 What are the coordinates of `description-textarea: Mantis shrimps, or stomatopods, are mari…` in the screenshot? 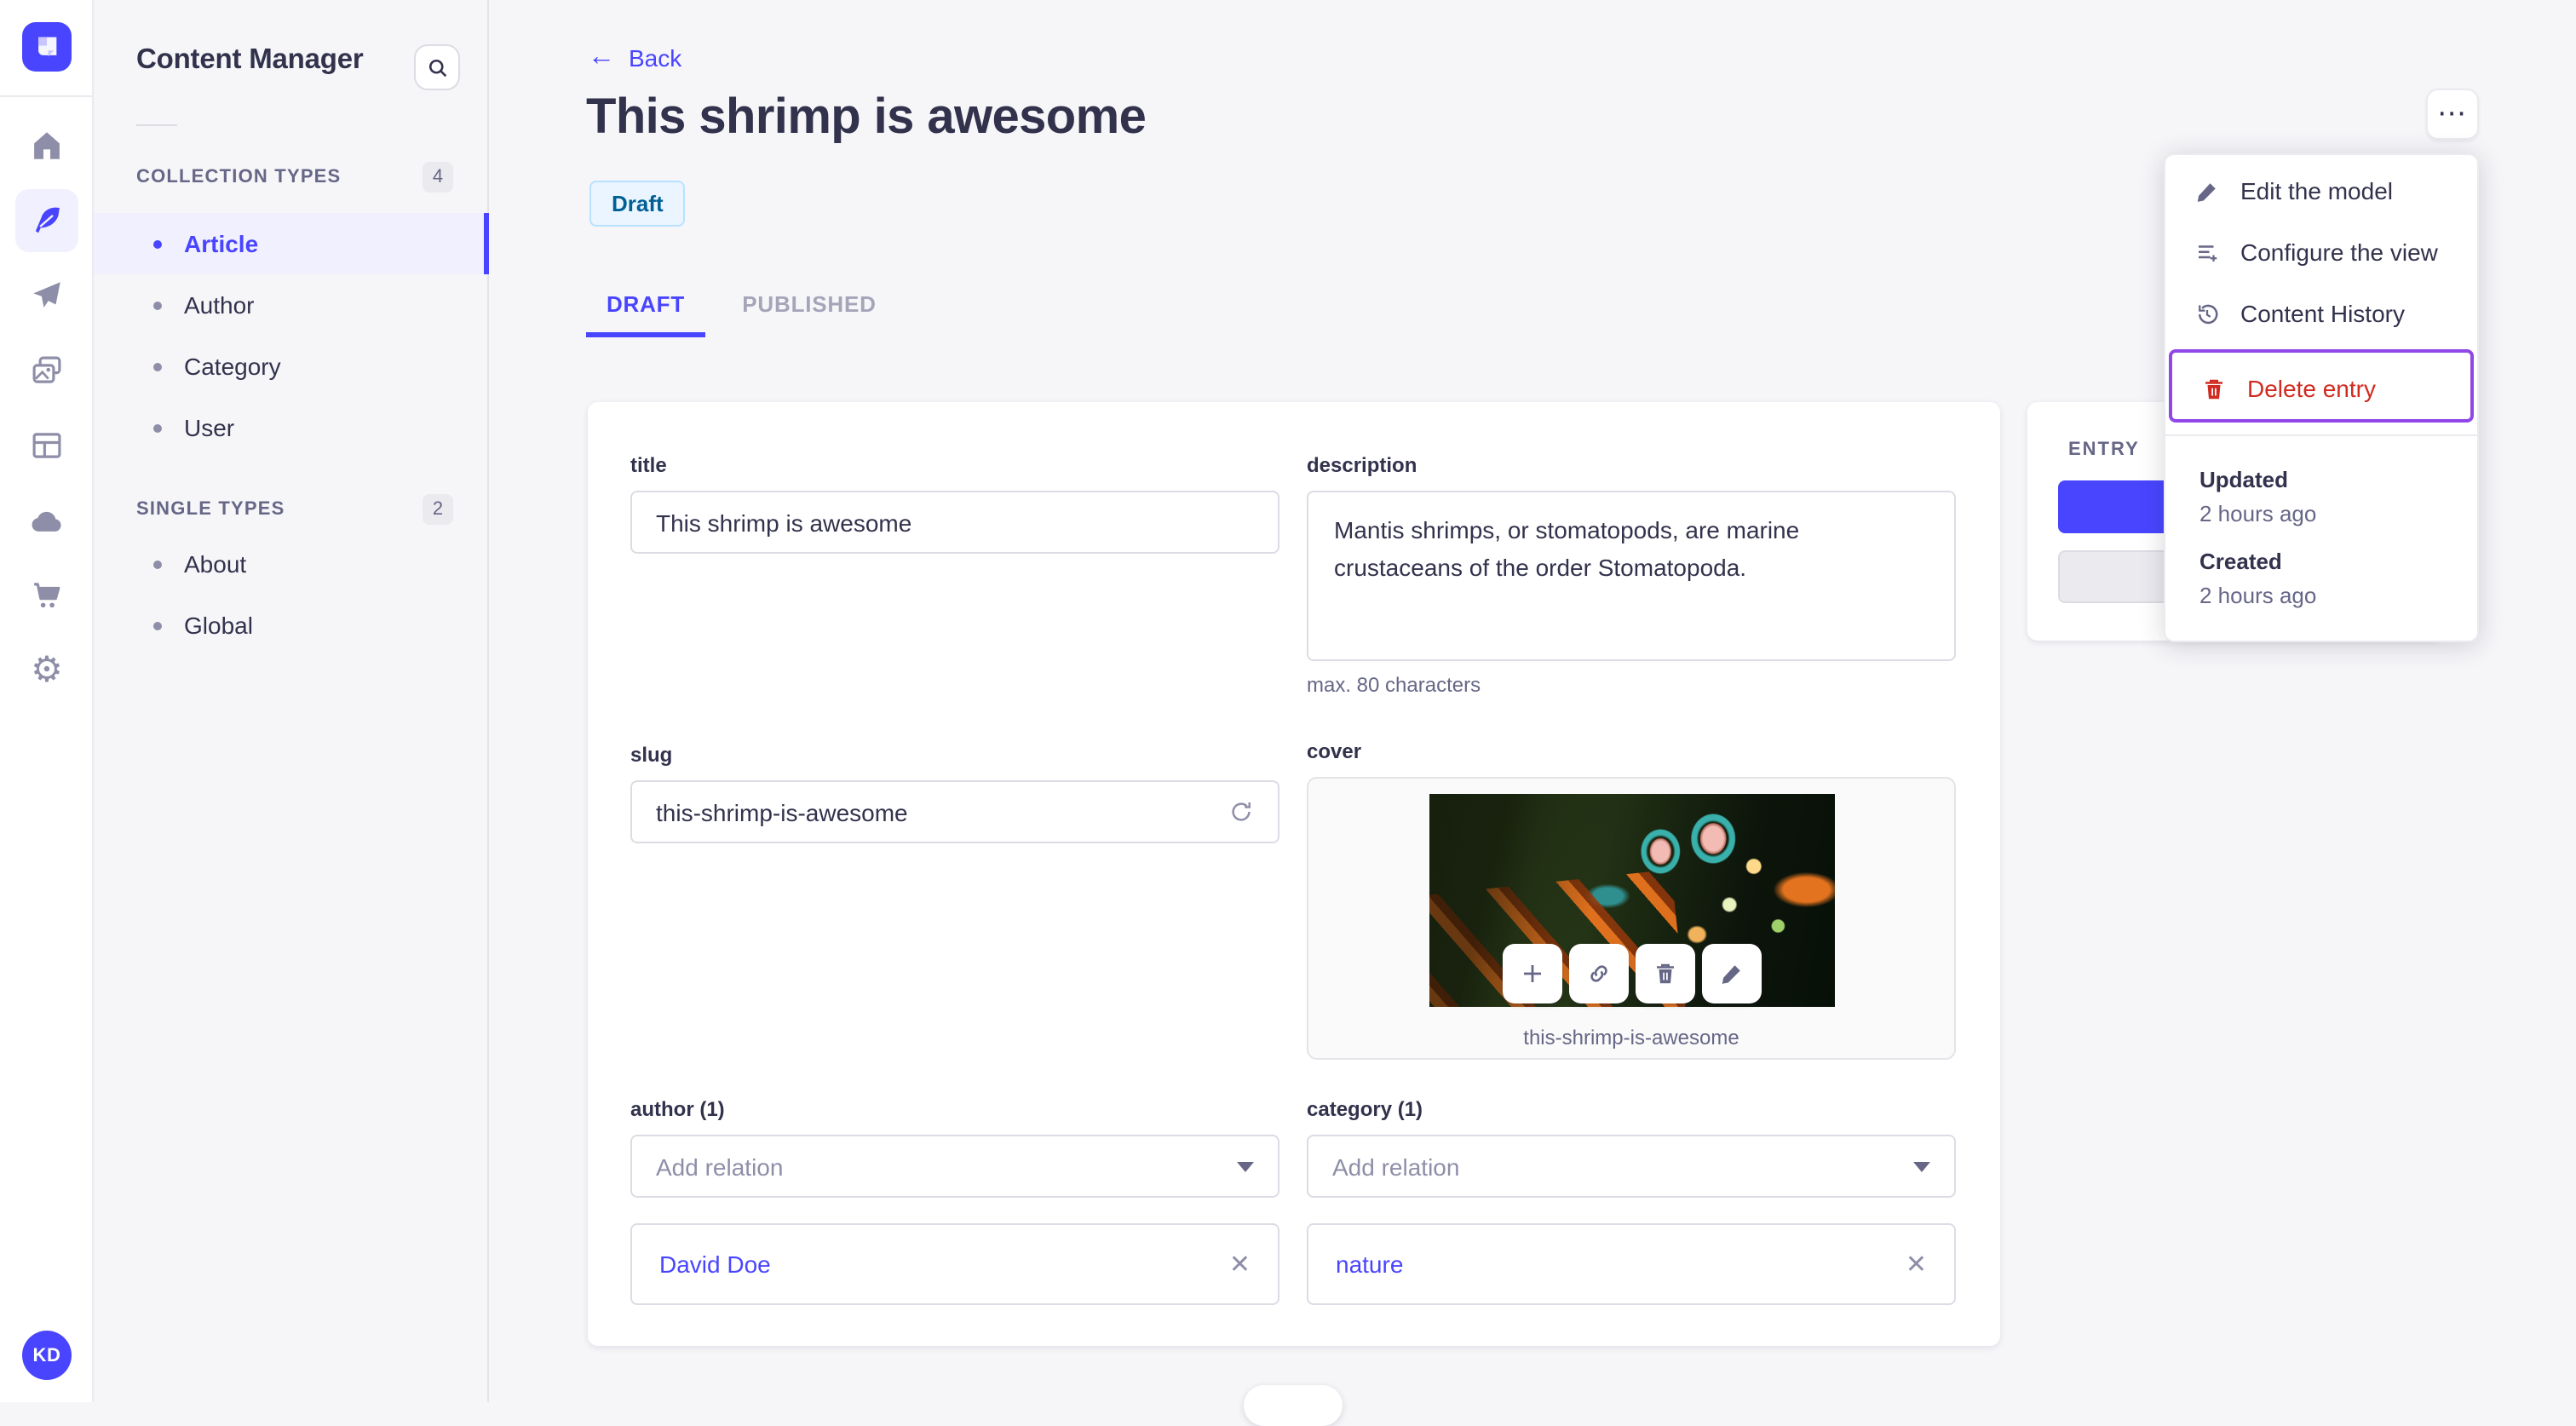 It's located at (1632, 576).